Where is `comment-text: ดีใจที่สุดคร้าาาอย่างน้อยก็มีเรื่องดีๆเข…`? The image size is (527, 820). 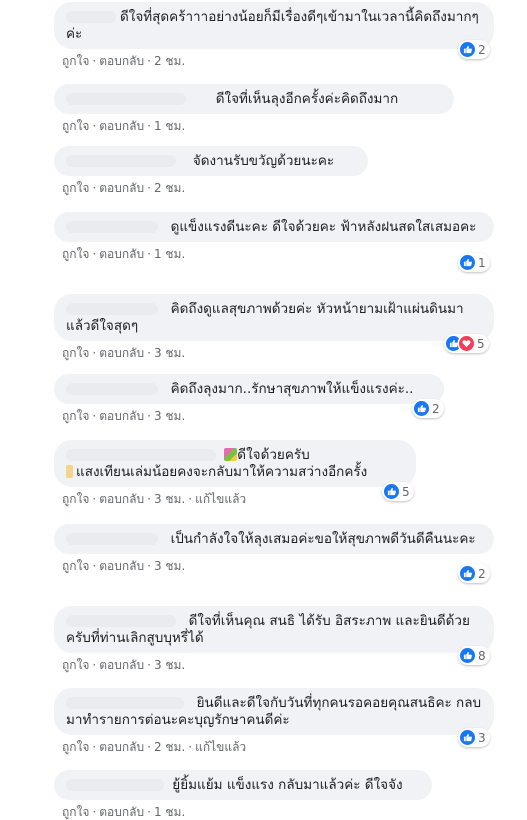 comment-text: ดีใจที่สุดคร้าาาอย่างน้อยก็มีเรื่องดีๆเข… is located at coordinates (272, 25).